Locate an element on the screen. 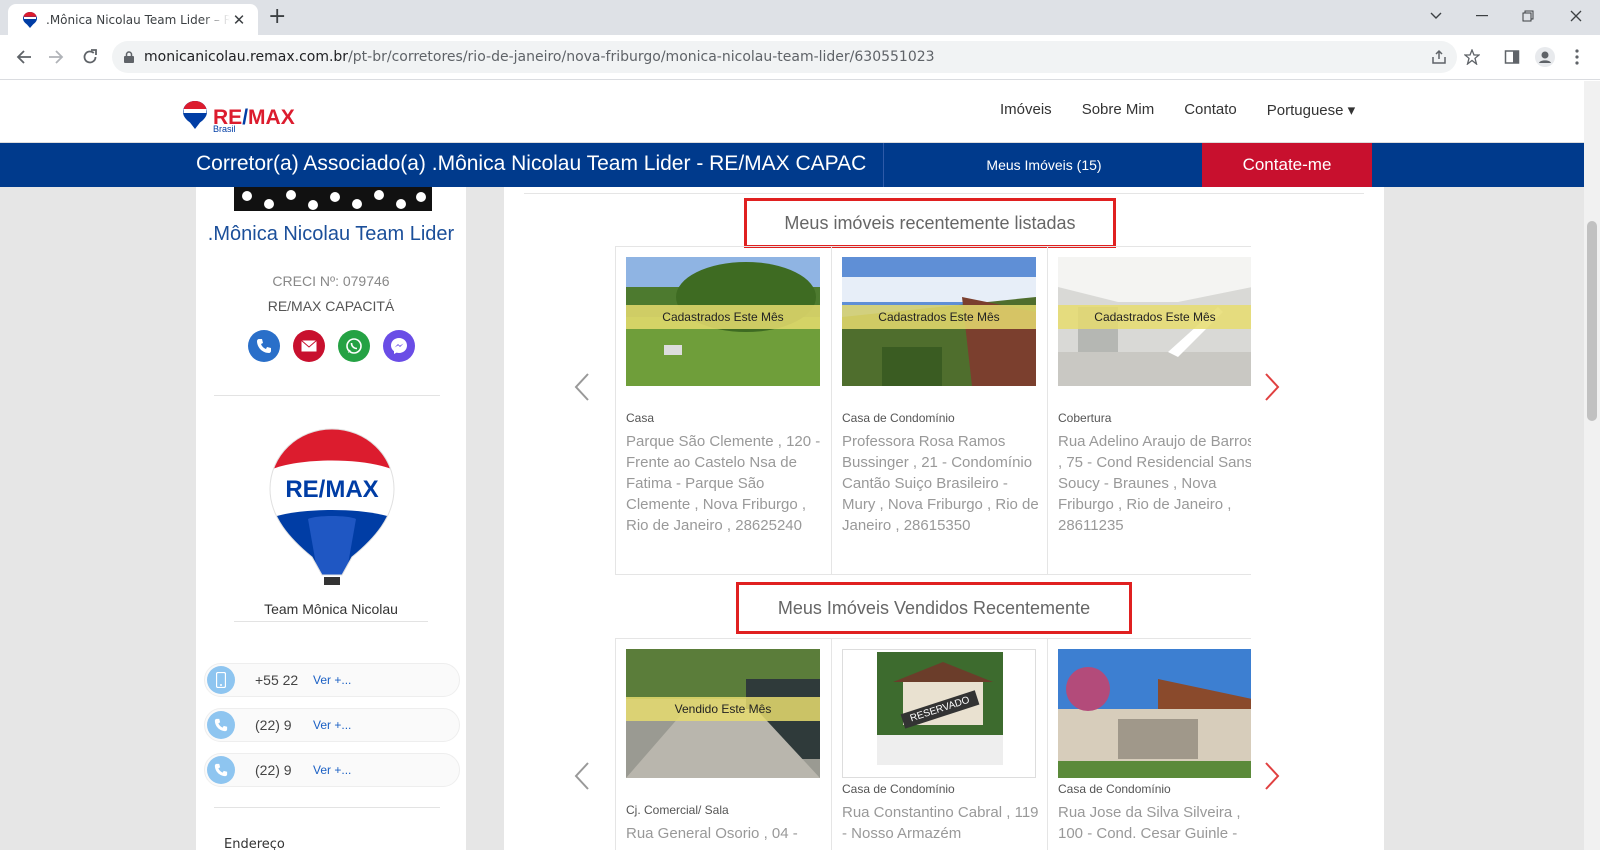 The height and width of the screenshot is (850, 1600). logo-max: MAX is located at coordinates (271, 117).